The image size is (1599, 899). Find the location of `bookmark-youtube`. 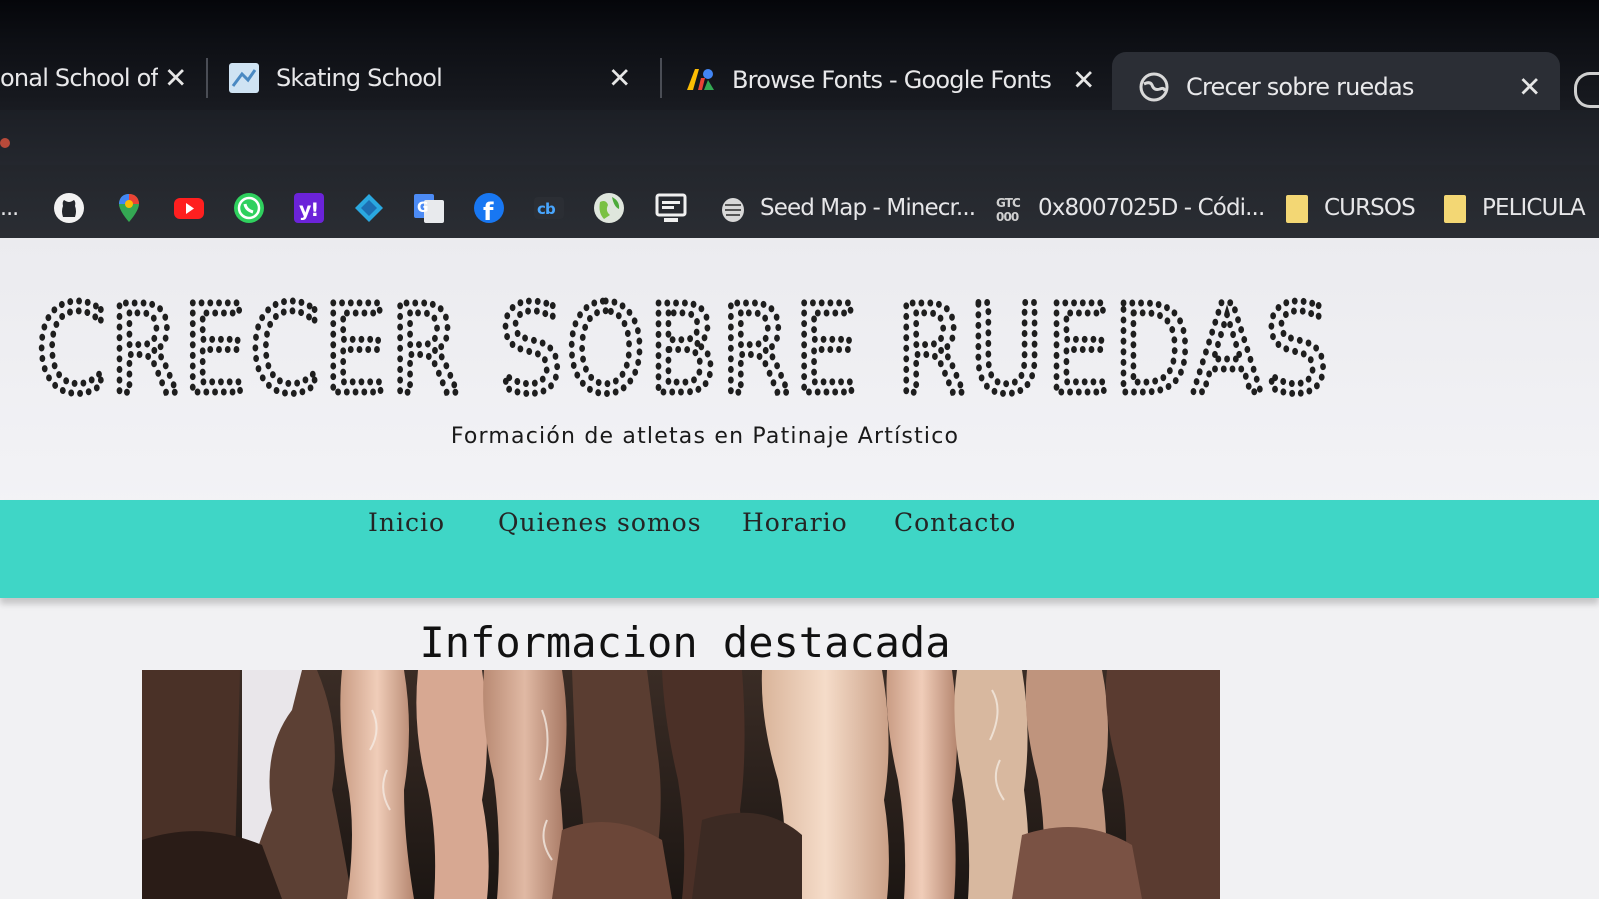

bookmark-youtube is located at coordinates (194, 208).